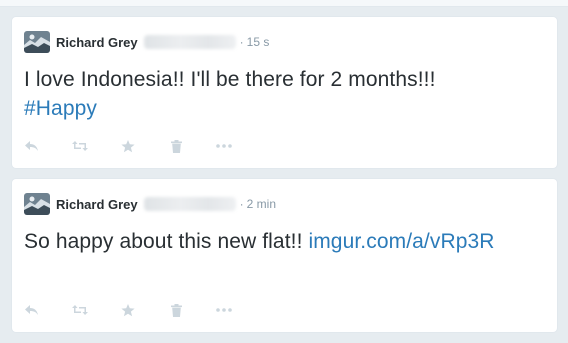 The image size is (568, 343). What do you see at coordinates (261, 204) in the screenshot?
I see `timestamp: 2 min` at bounding box center [261, 204].